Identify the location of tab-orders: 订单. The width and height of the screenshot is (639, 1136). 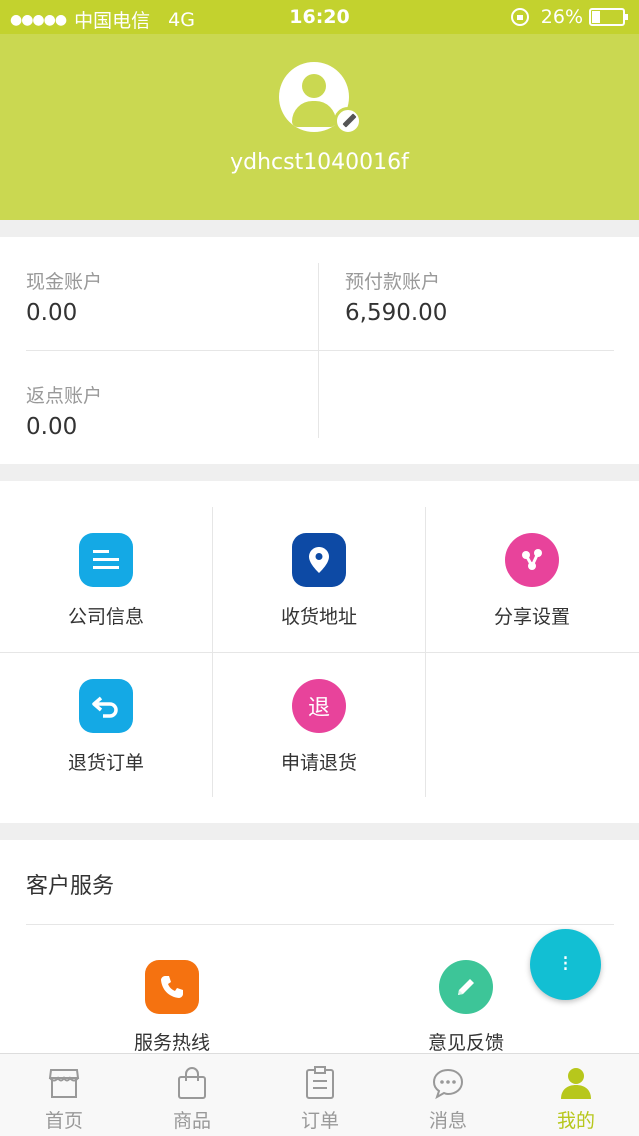
(320, 1095).